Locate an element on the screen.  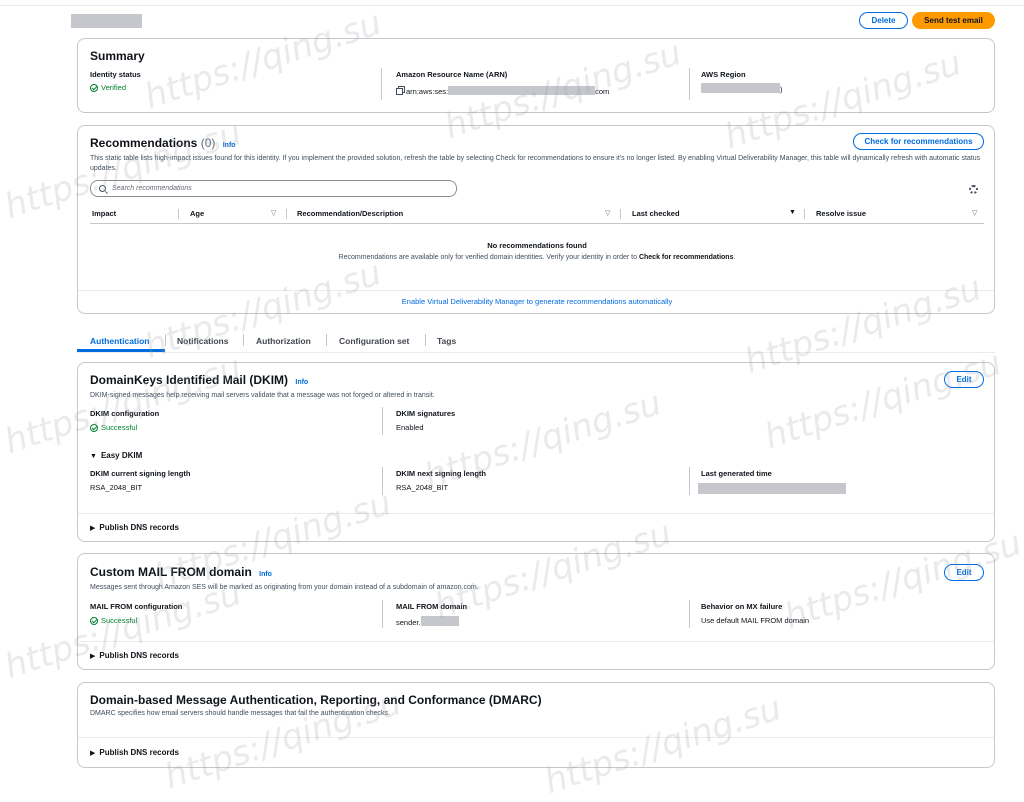
arn-prefix: arn:aws:ses: is located at coordinates (427, 91).